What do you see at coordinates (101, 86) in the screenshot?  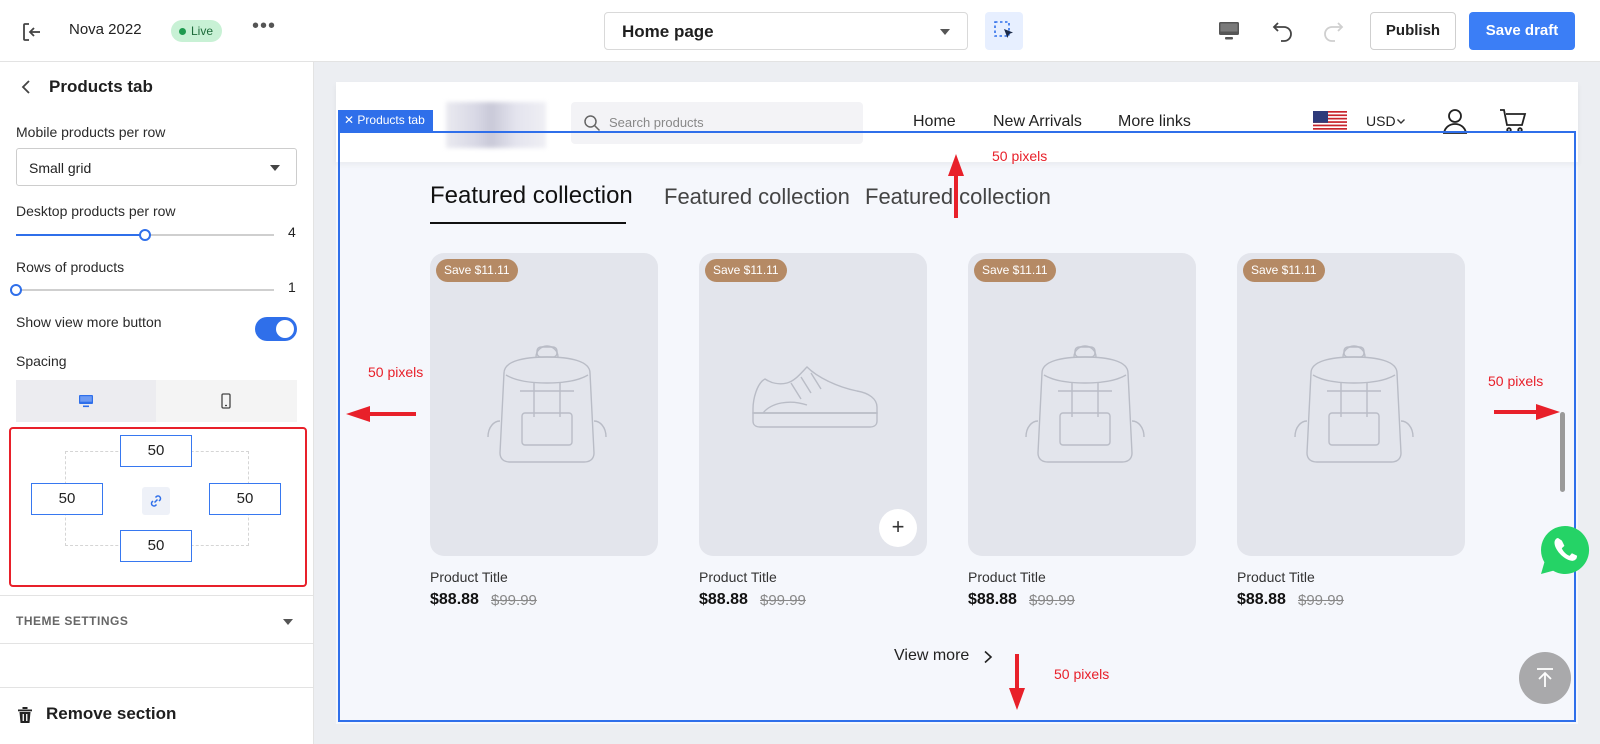 I see `panel-title: Products tab` at bounding box center [101, 86].